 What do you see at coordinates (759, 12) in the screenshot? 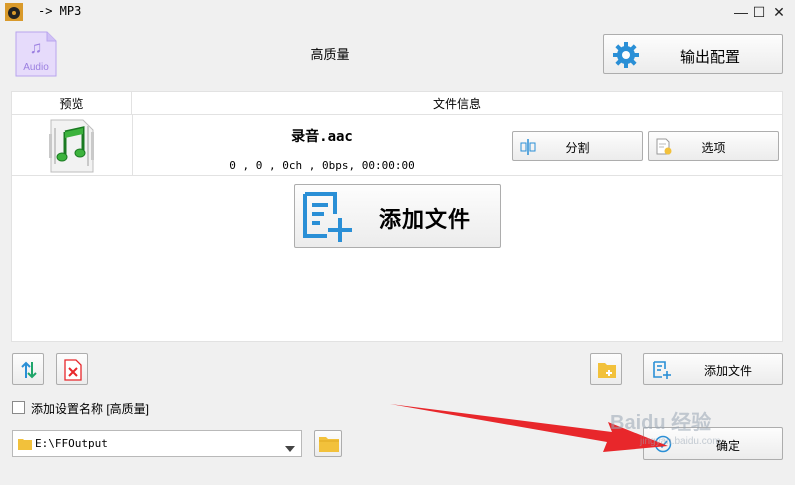
I see `maximize-button: ☐` at bounding box center [759, 12].